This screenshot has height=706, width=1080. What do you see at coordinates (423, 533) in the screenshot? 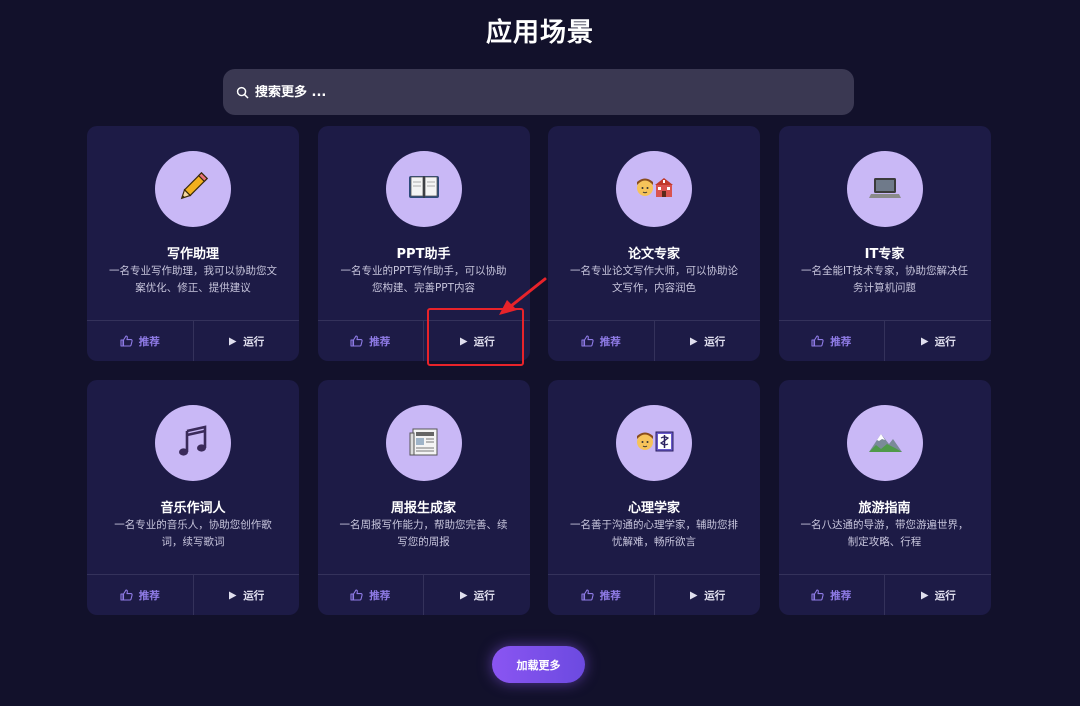
I see `card-description: 一名周报写作能力，帮助您完善、续写您的周报` at bounding box center [423, 533].